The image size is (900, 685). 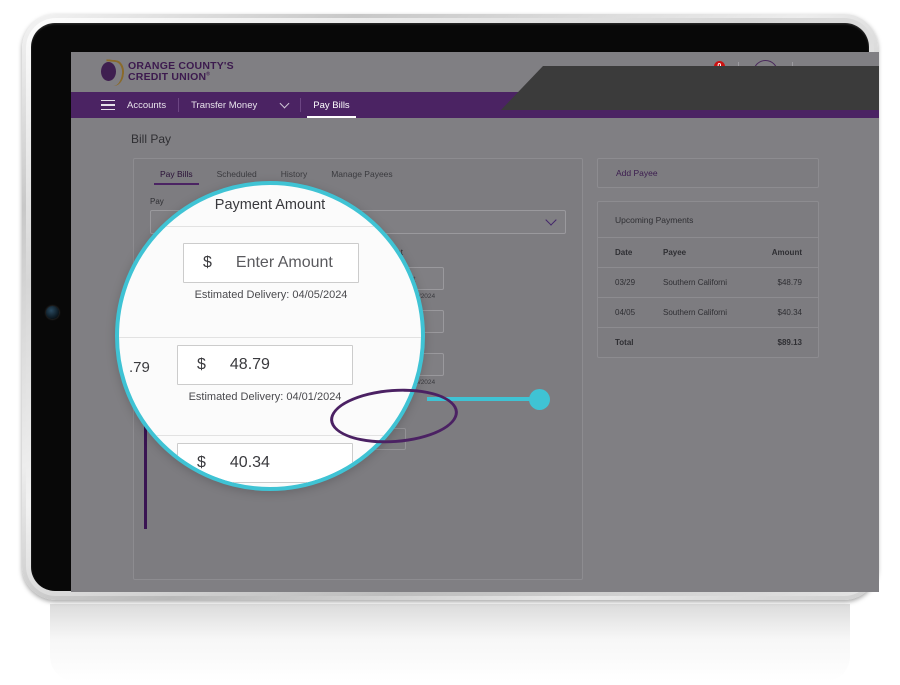 I want to click on tab-pay-bills: Pay Bills, so click(x=176, y=177).